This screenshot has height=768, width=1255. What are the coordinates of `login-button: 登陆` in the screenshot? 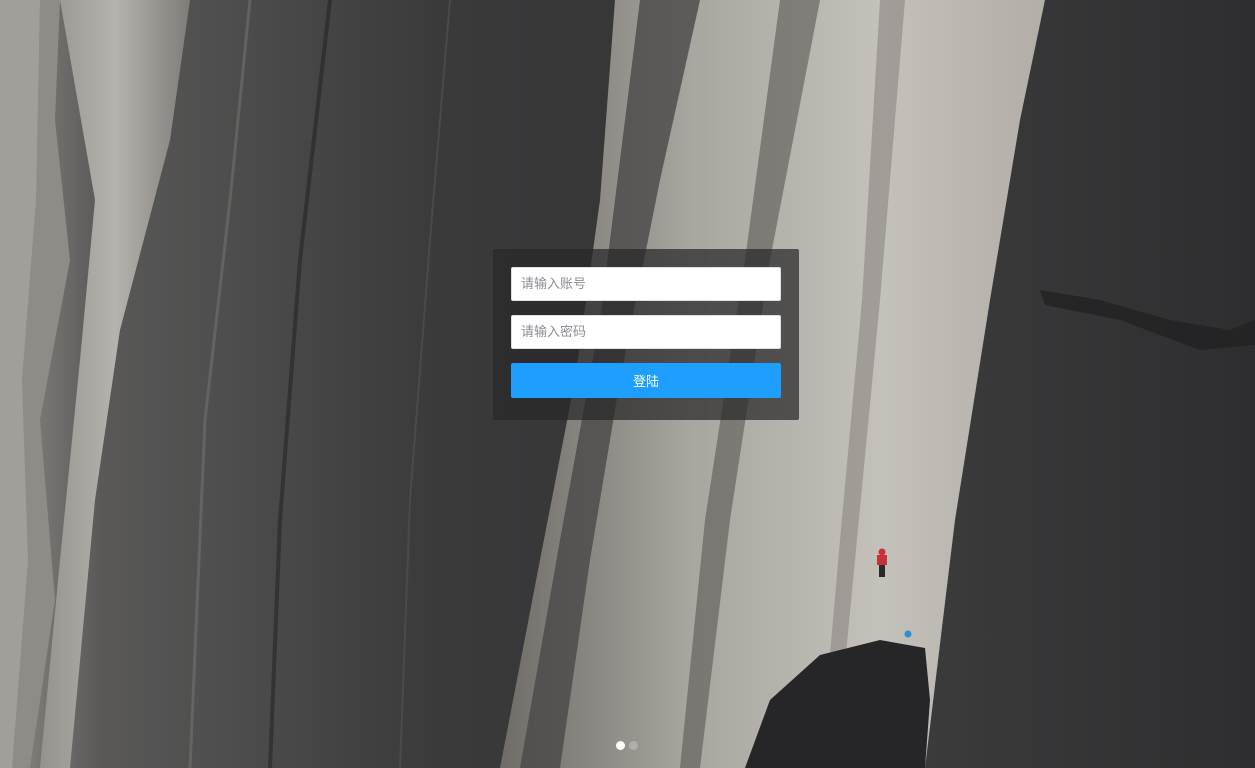 It's located at (646, 380).